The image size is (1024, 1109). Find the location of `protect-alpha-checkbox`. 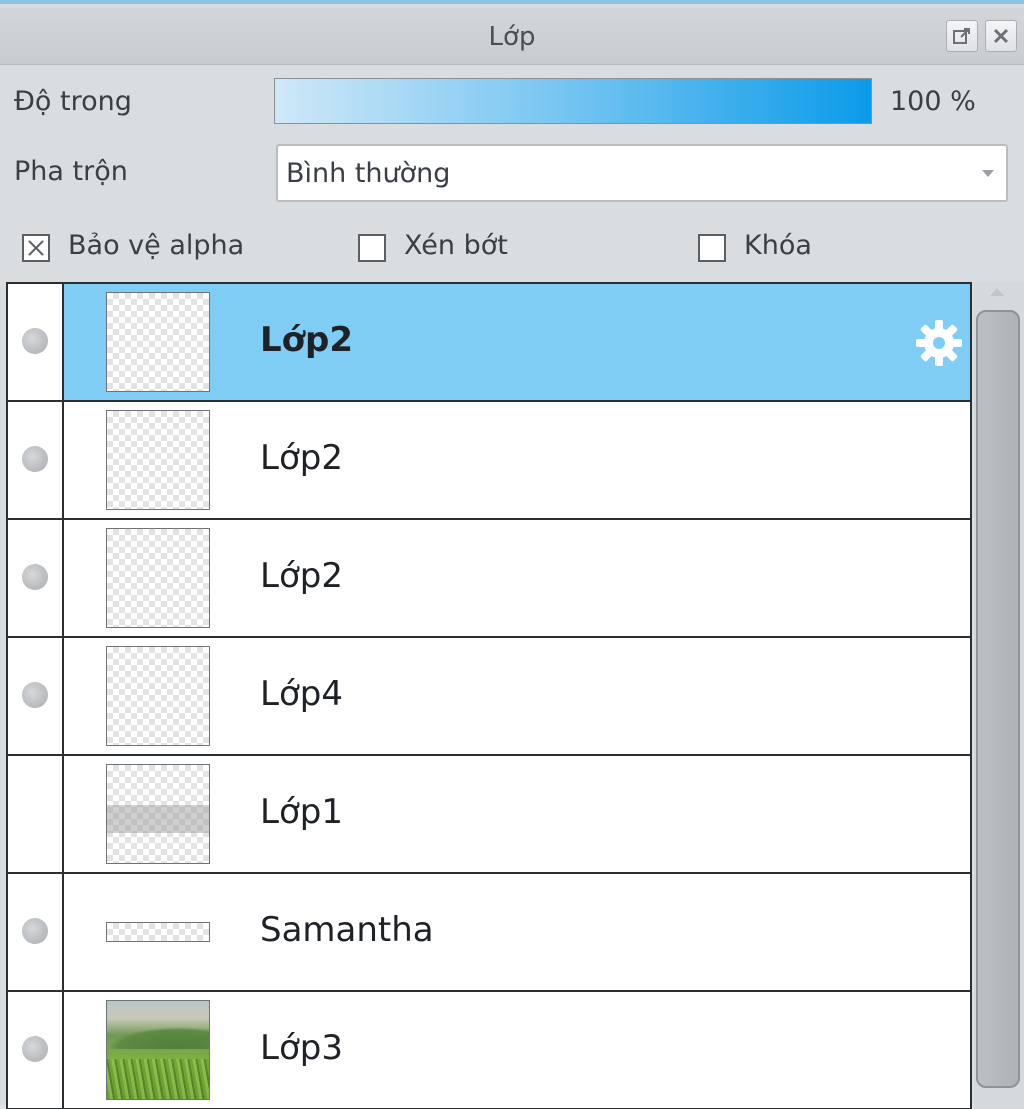

protect-alpha-checkbox is located at coordinates (36, 248).